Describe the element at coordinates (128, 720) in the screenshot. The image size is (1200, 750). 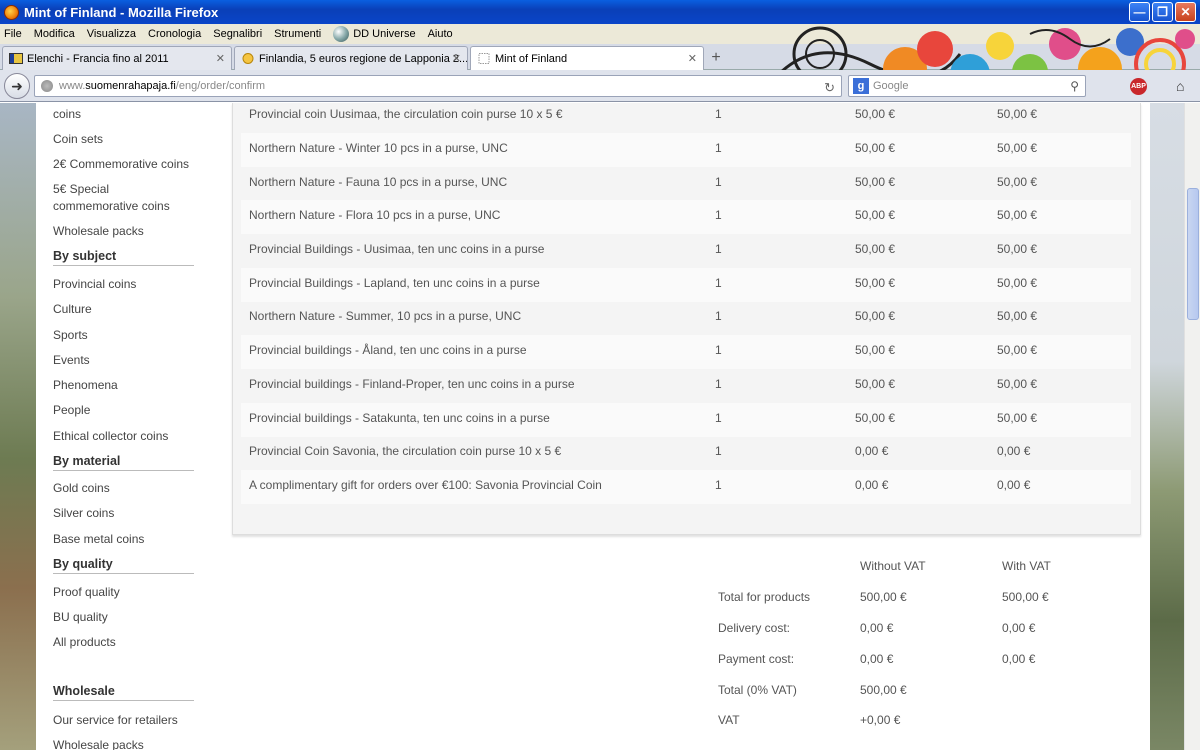
I see `sidebar-link-retailer-service: Our service for retailers` at that location.